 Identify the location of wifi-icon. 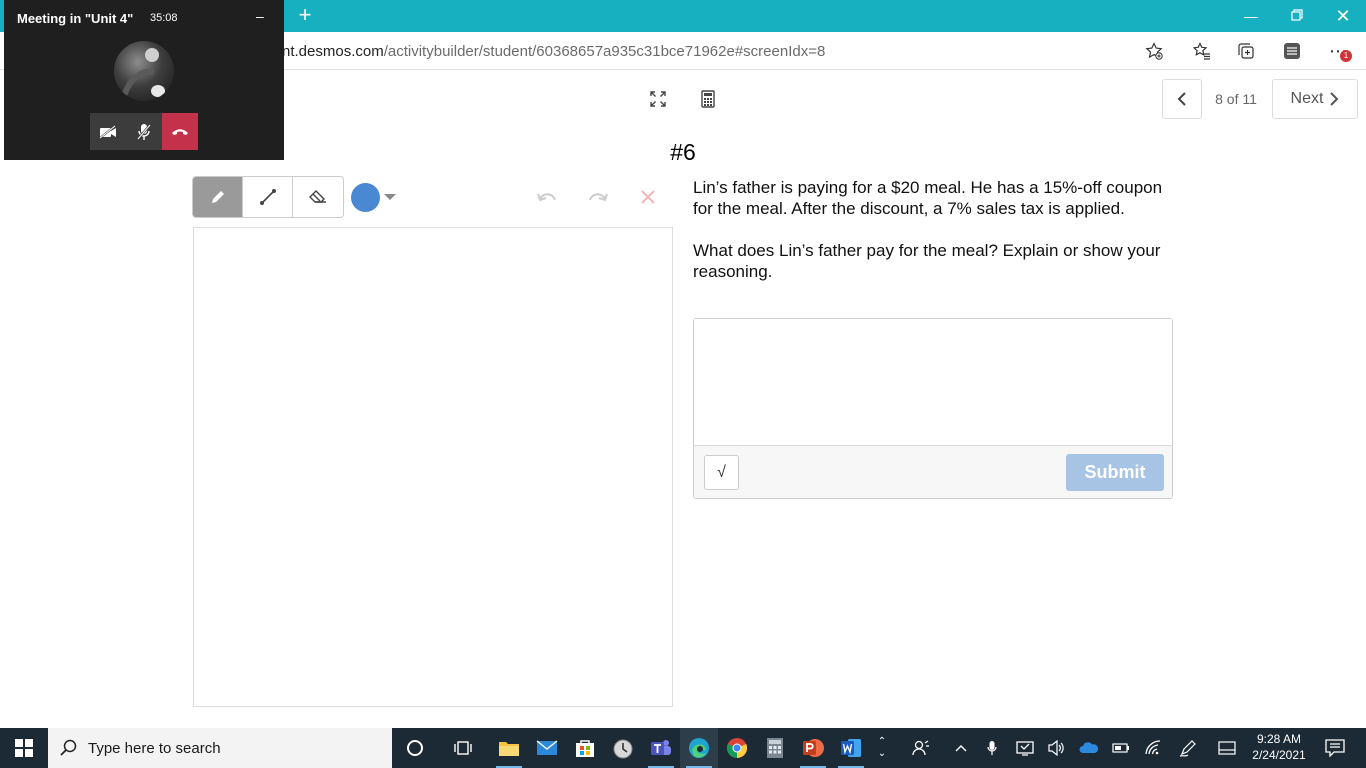
(1153, 748).